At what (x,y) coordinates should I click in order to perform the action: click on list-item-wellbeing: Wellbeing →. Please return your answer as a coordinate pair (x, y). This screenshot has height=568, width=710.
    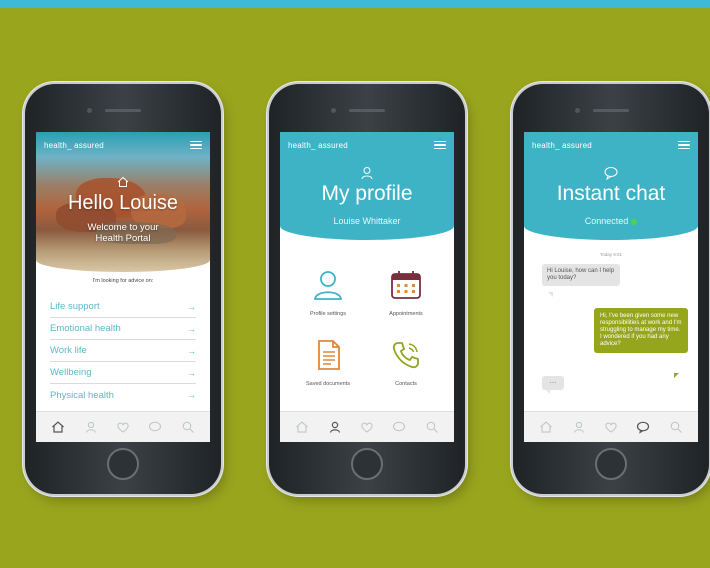
    Looking at the image, I should click on (123, 373).